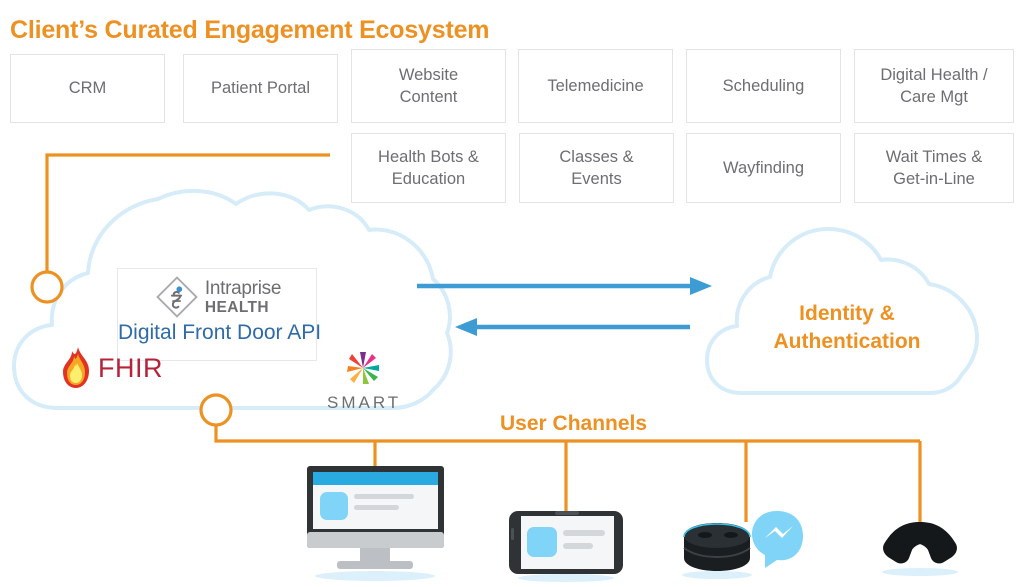 The image size is (1024, 587). I want to click on desktop-monitor-icon, so click(375, 523).